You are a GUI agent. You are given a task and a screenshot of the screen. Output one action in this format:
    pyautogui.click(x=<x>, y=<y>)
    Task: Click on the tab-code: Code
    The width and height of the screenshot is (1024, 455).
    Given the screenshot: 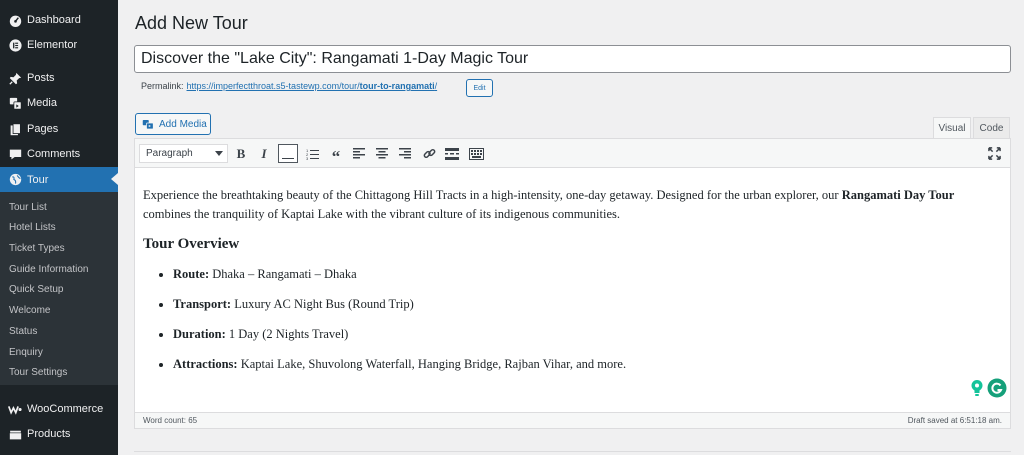 What is the action you would take?
    pyautogui.click(x=991, y=128)
    